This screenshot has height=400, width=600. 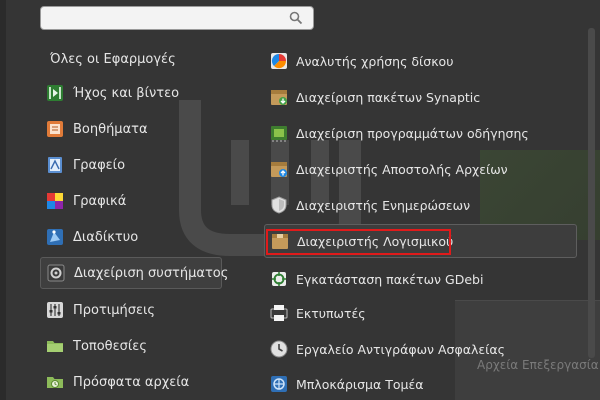 I want to click on category-label: Προτιμήσεις, so click(x=114, y=310).